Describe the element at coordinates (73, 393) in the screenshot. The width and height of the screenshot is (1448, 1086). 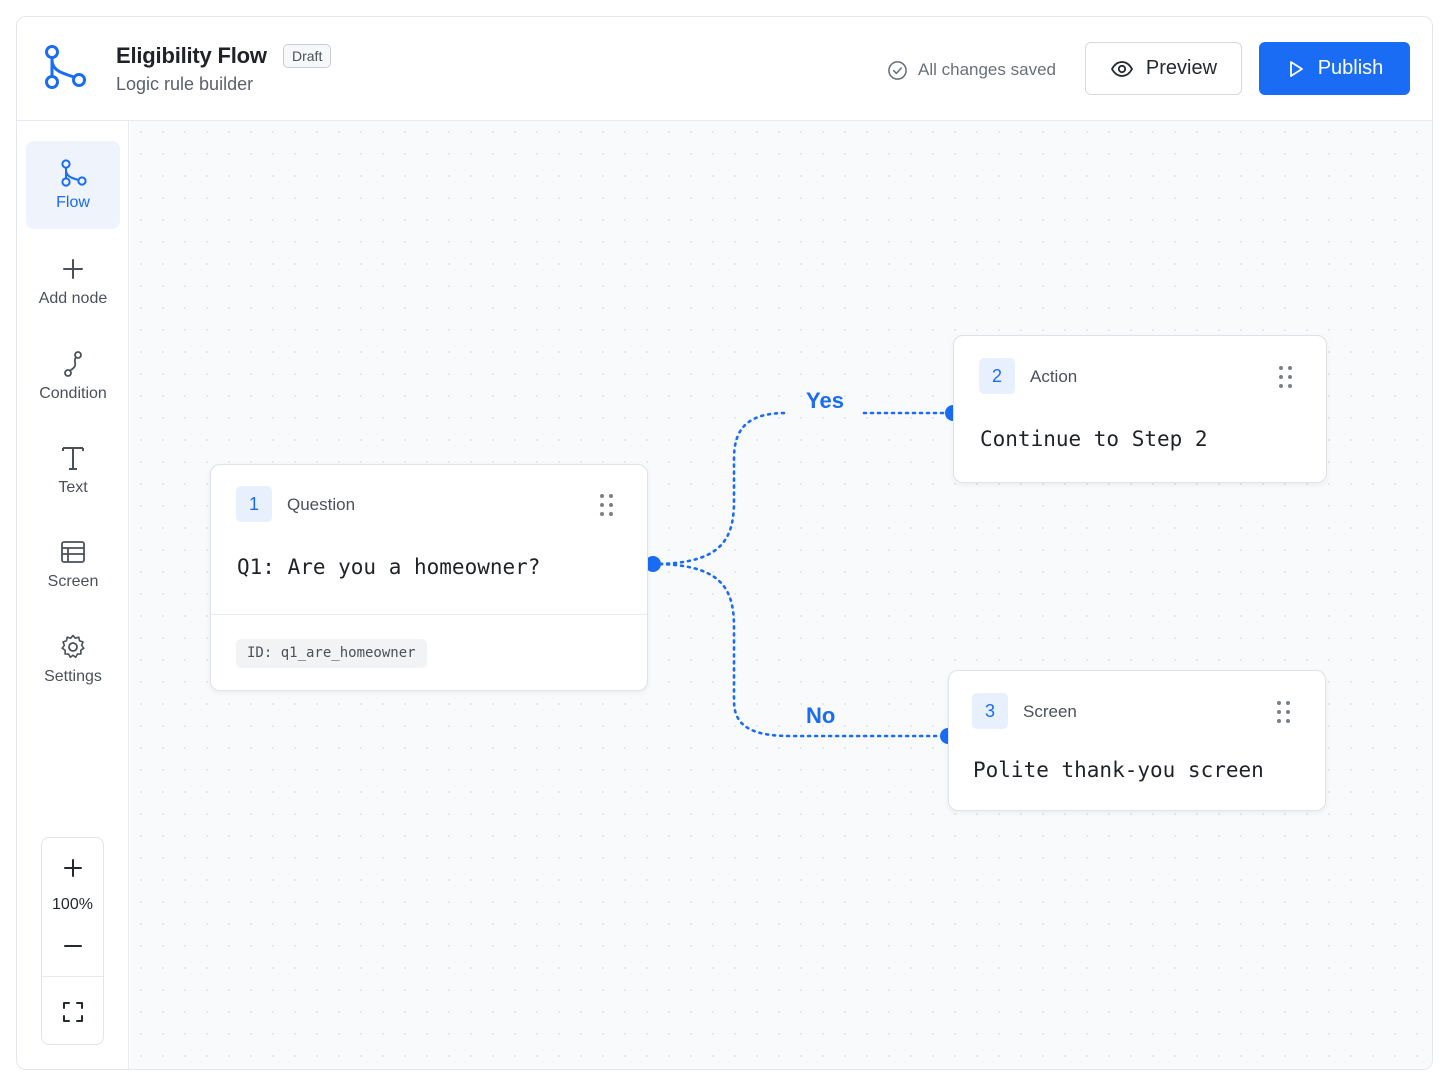
I see `sidebar-item-label: Condition` at that location.